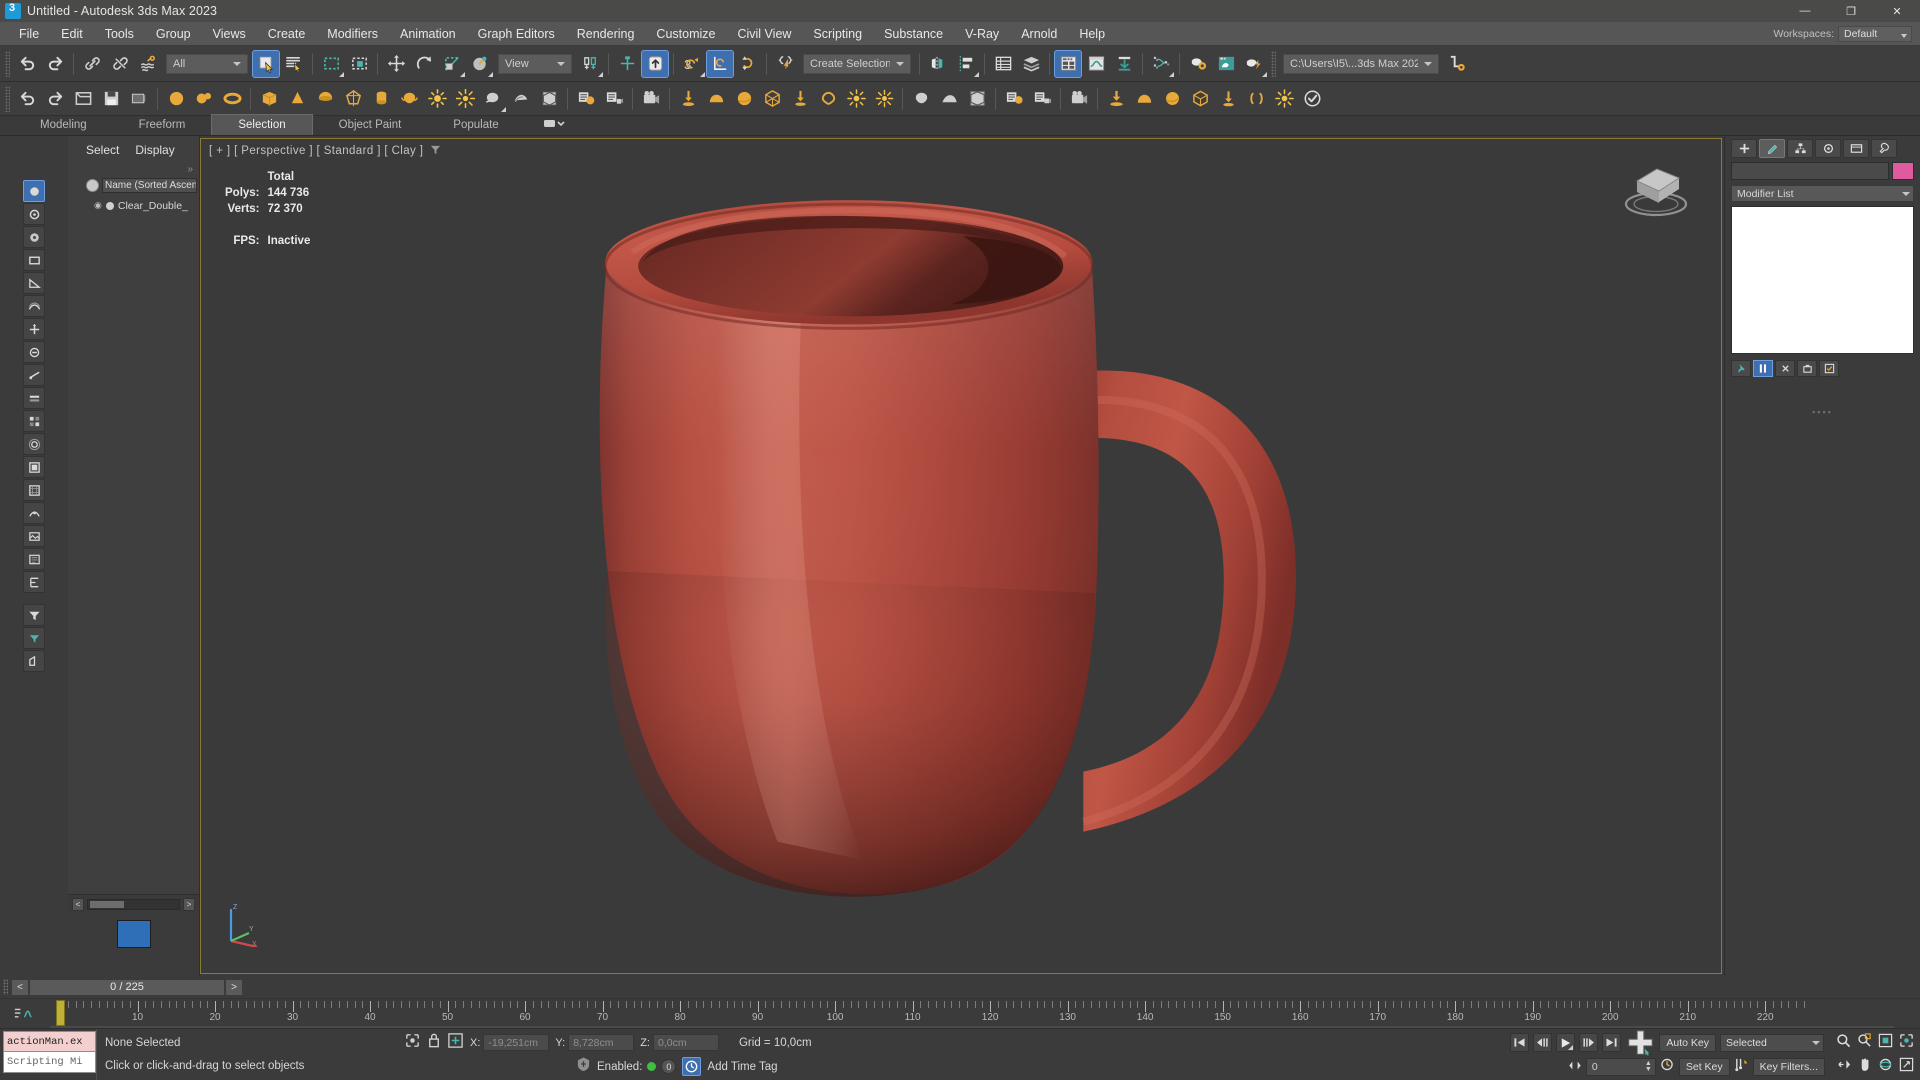  What do you see at coordinates (1906, 1043) in the screenshot?
I see `zoom-region-icon` at bounding box center [1906, 1043].